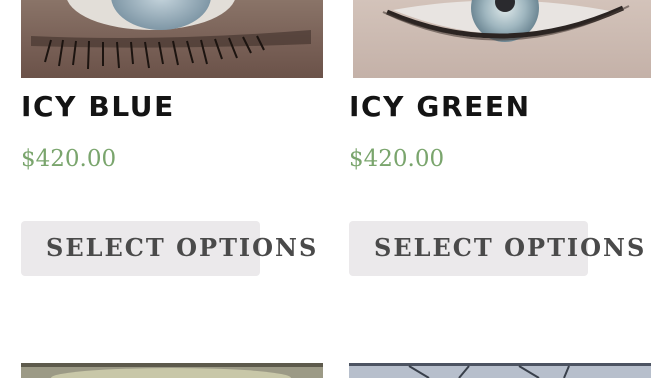 The image size is (672, 378). Describe the element at coordinates (98, 106) in the screenshot. I see `product-title: ICY BLUE` at that location.